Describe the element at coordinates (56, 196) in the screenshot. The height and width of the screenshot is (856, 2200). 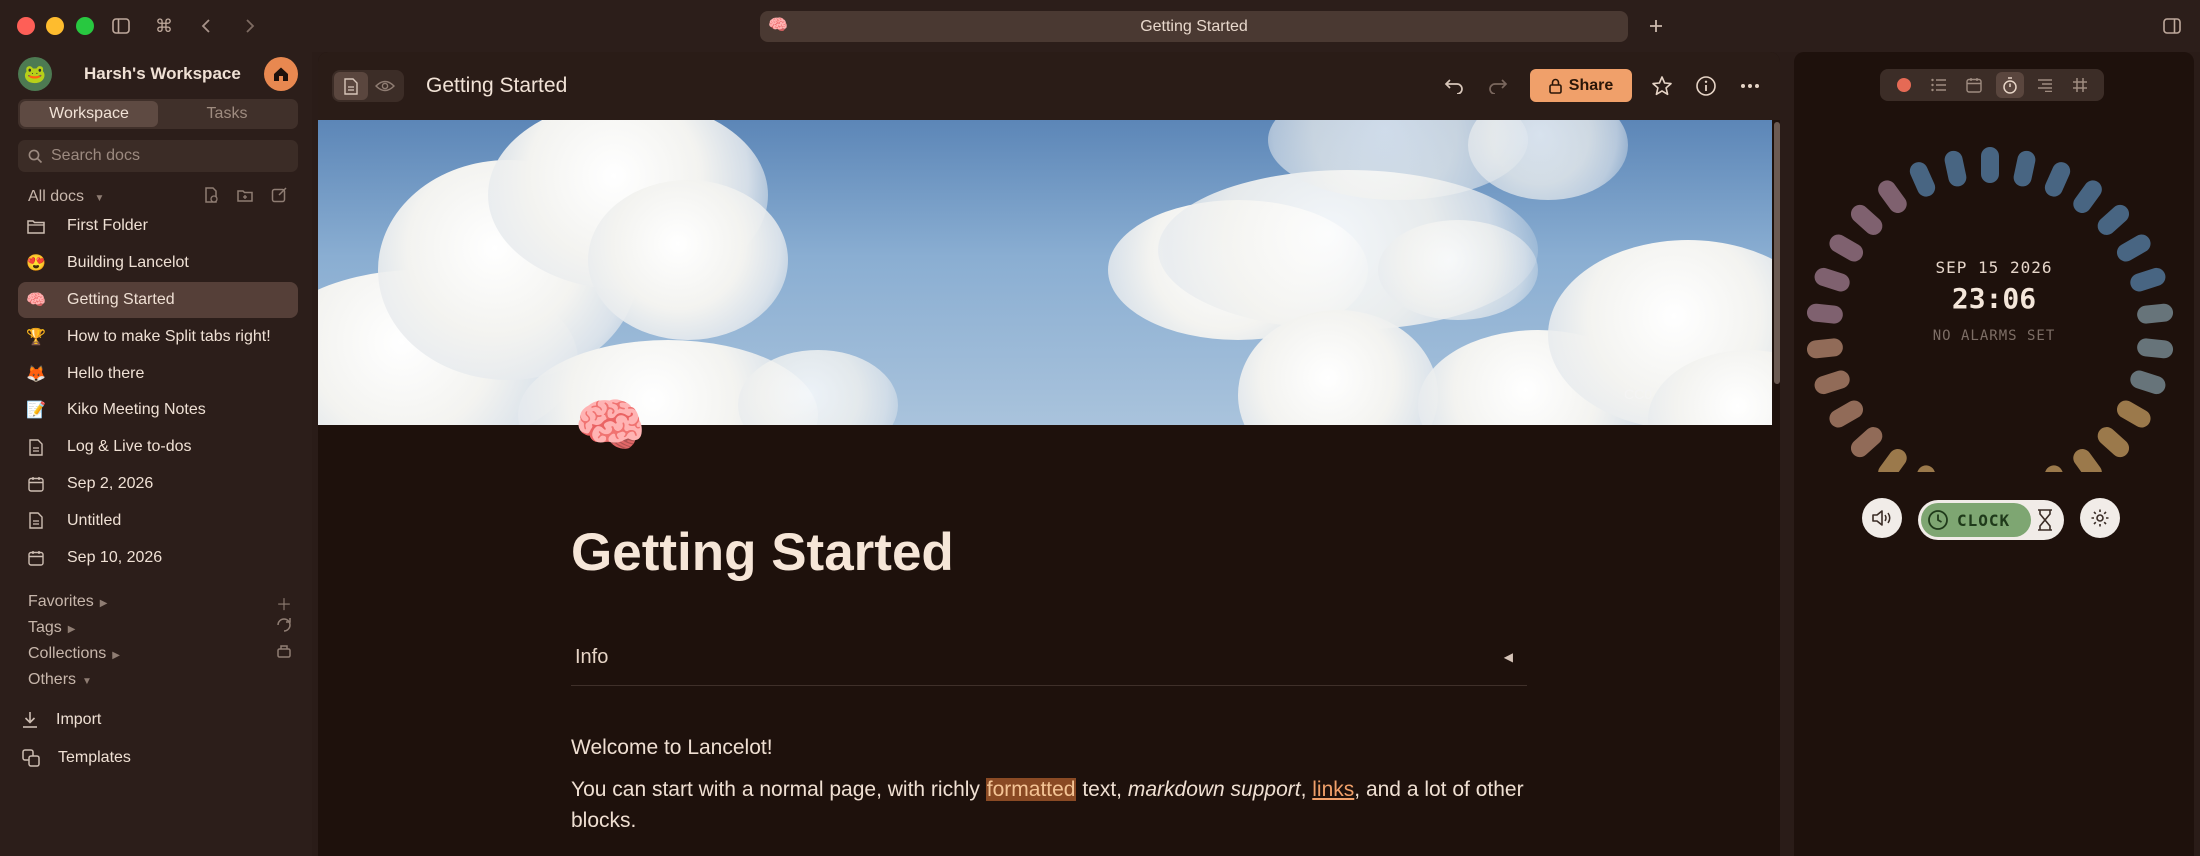
I see `all-docs-label: All docs` at that location.